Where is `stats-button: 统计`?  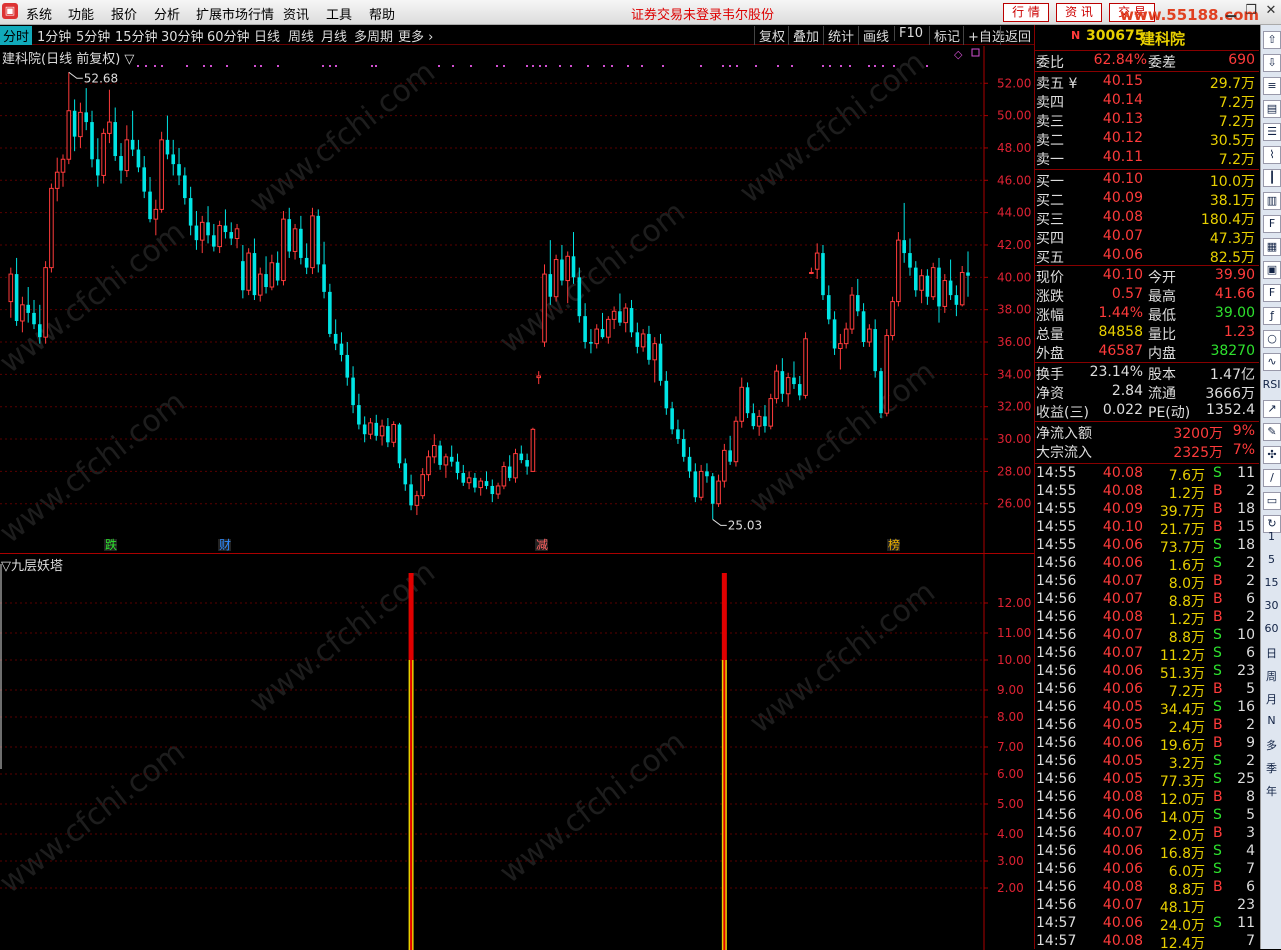 stats-button: 统计 is located at coordinates (838, 35).